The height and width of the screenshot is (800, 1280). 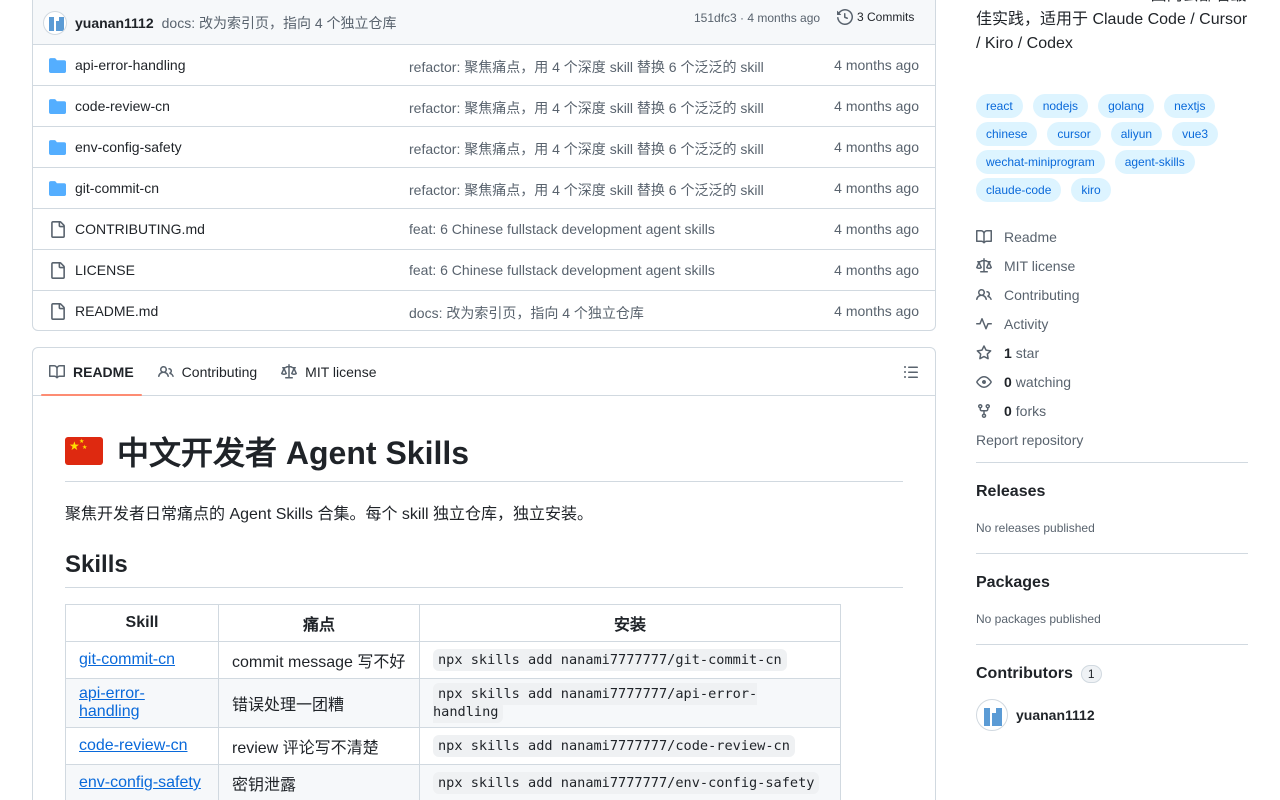 What do you see at coordinates (112, 702) in the screenshot?
I see `skill-link: api-error-handling` at bounding box center [112, 702].